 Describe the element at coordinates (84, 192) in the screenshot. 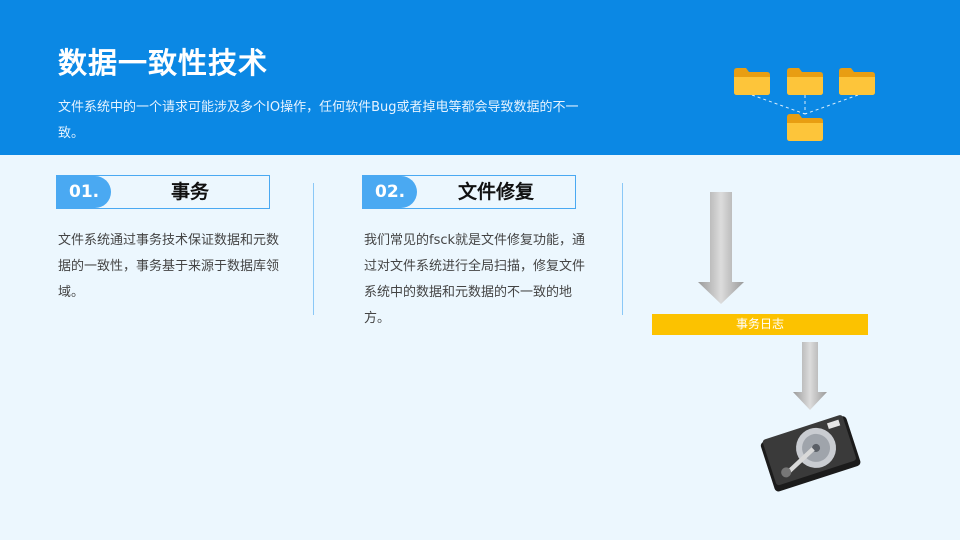

I see `section-number: 01.` at that location.